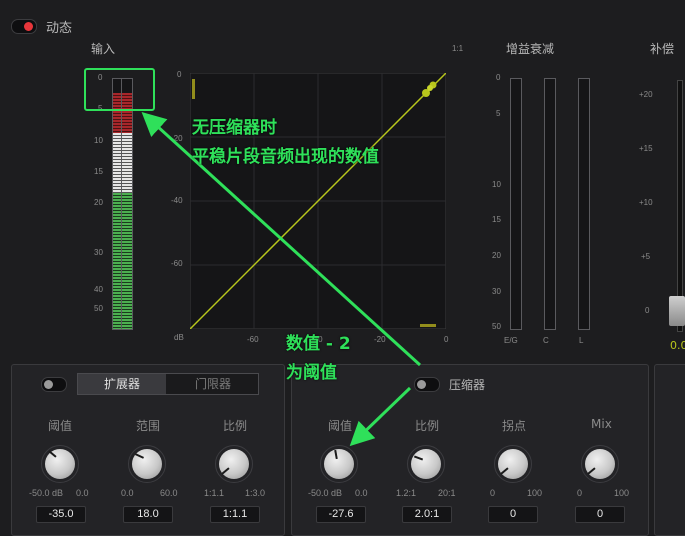 The height and width of the screenshot is (536, 685). What do you see at coordinates (311, 373) in the screenshot?
I see `annotation-note-2-line-2: 为阈值` at bounding box center [311, 373].